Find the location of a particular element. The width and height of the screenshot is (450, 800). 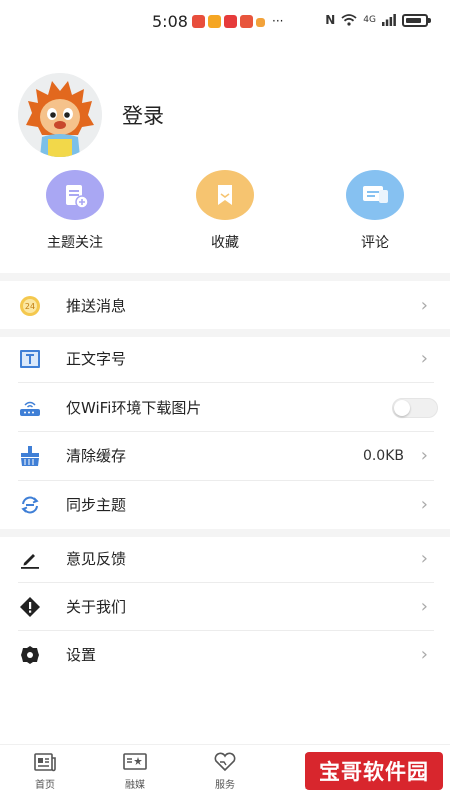

quick-action-label: 主题关注 is located at coordinates (75, 243).